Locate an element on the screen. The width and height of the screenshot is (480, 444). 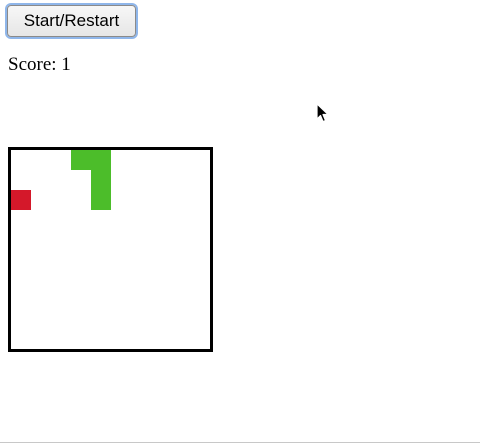
mouse-pointer-icon is located at coordinates (322, 113).